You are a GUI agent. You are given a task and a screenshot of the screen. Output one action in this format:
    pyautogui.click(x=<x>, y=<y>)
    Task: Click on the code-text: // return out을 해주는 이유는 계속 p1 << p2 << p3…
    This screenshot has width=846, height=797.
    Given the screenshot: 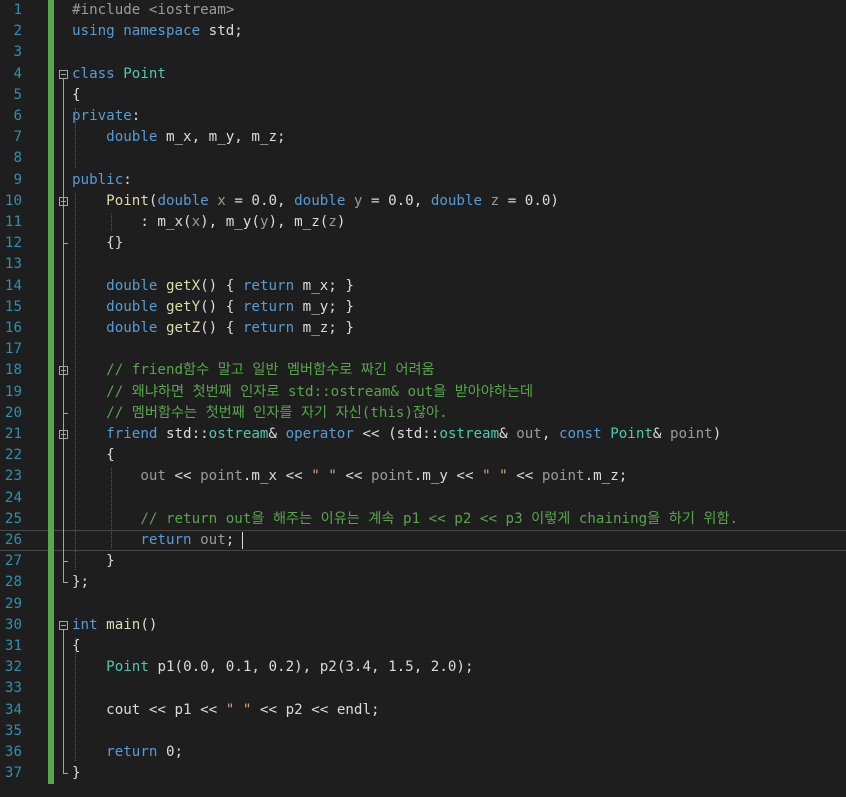 What is the action you would take?
    pyautogui.click(x=405, y=519)
    